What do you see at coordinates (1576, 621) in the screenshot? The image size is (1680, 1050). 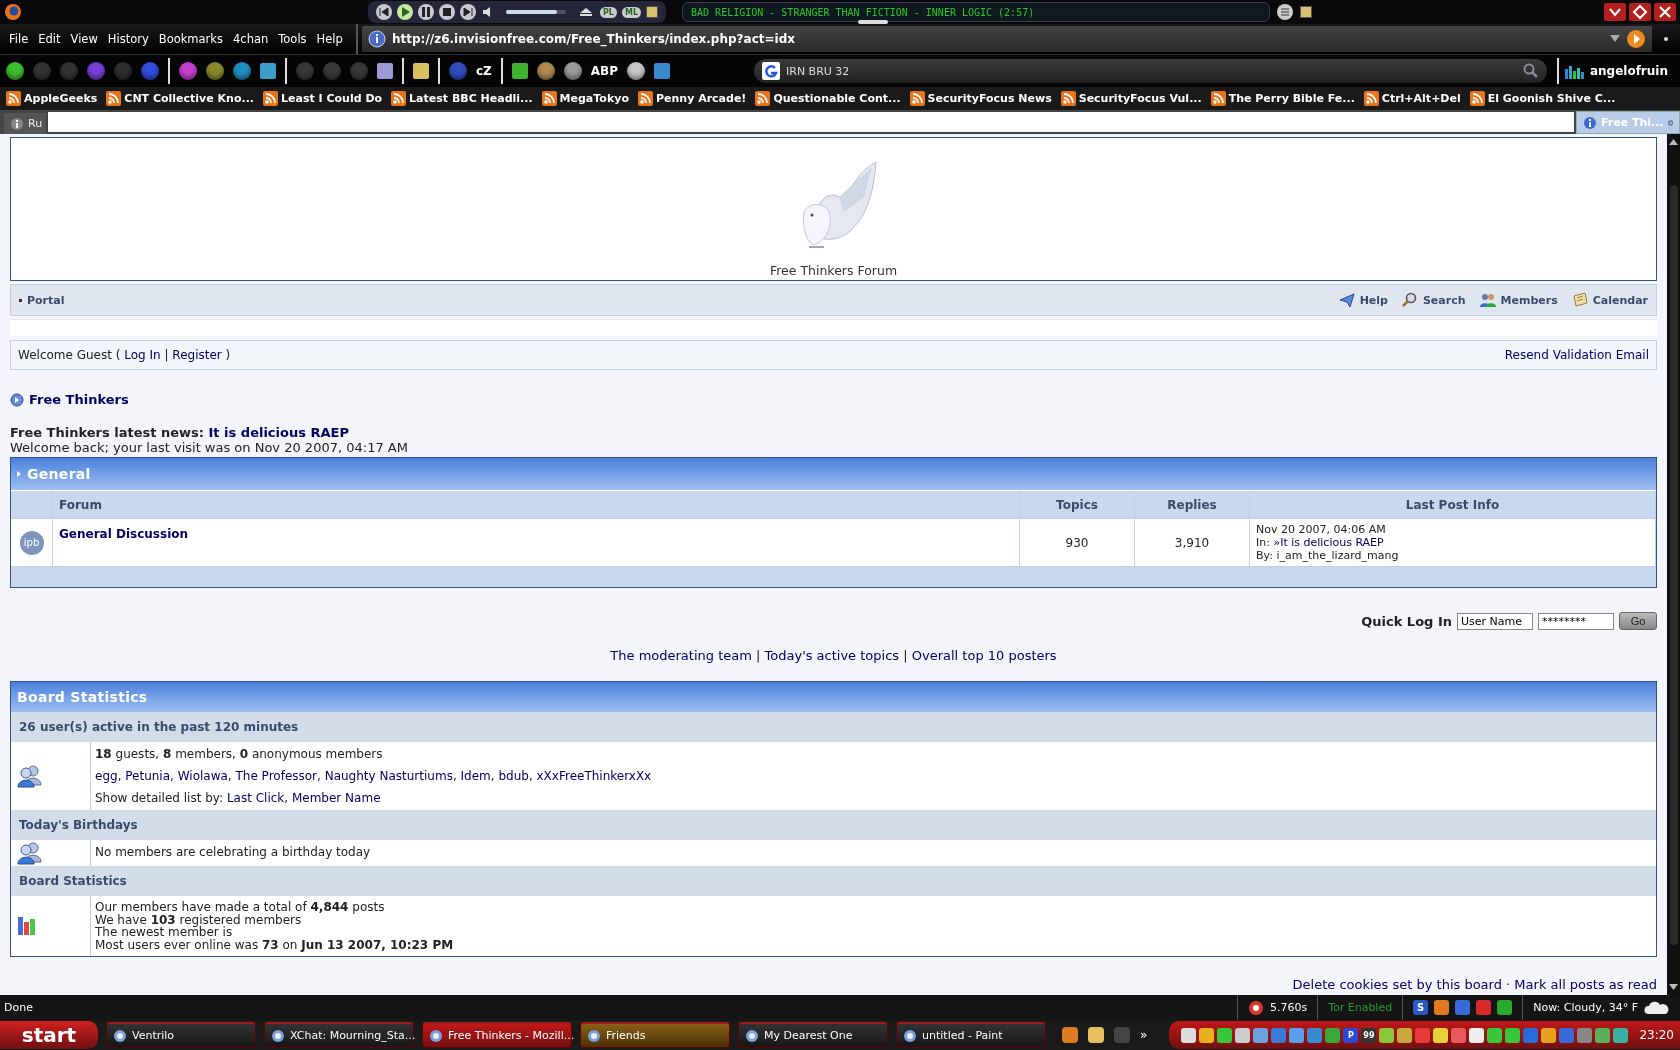 I see `password-field: ********` at bounding box center [1576, 621].